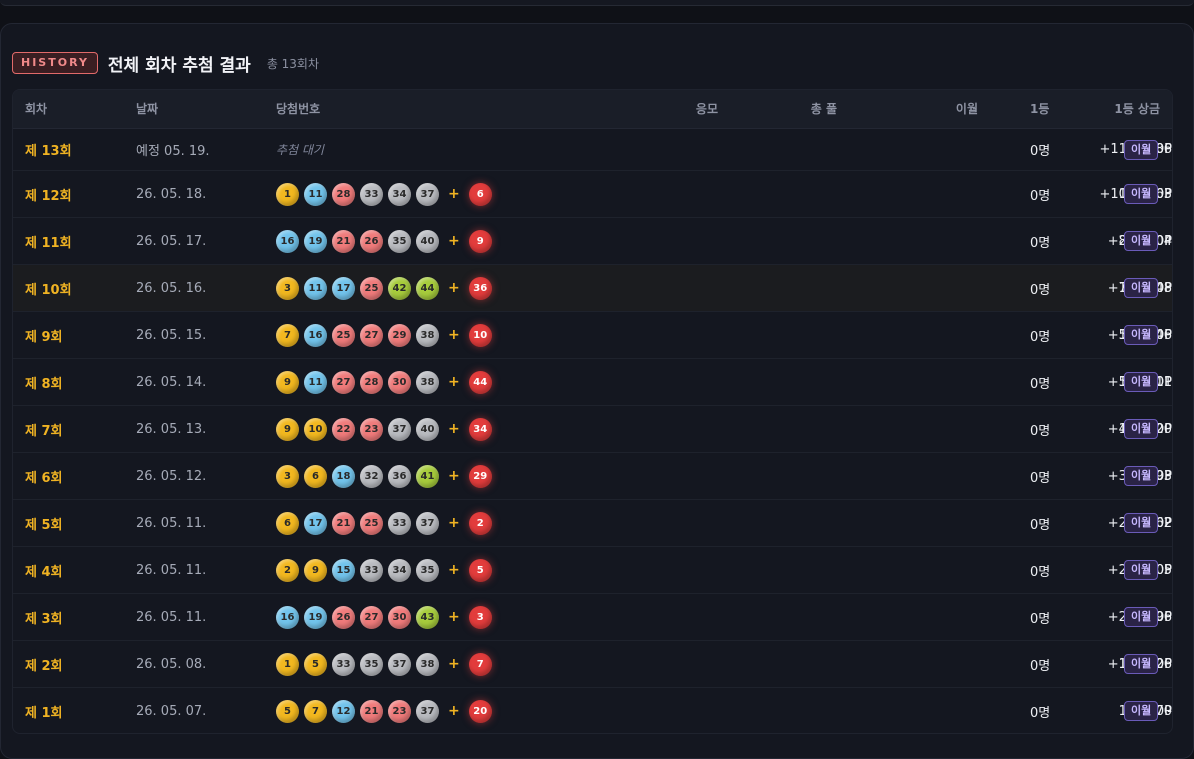 The image size is (1194, 759). What do you see at coordinates (1169, 711) in the screenshot?
I see `carryover-cell: -` at bounding box center [1169, 711].